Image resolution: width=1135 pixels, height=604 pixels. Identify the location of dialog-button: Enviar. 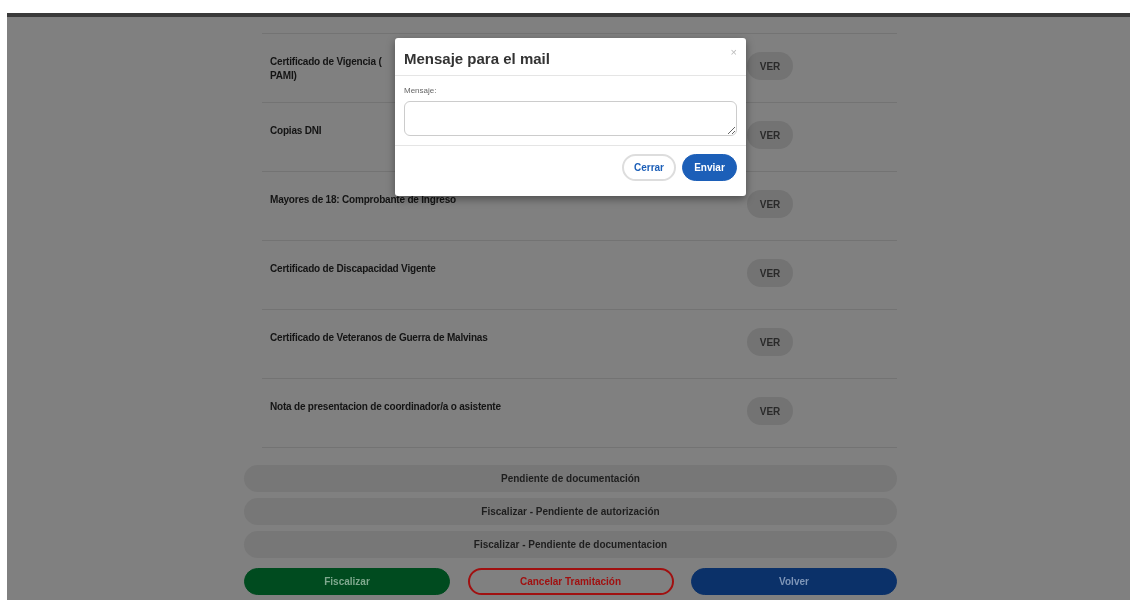
(709, 167).